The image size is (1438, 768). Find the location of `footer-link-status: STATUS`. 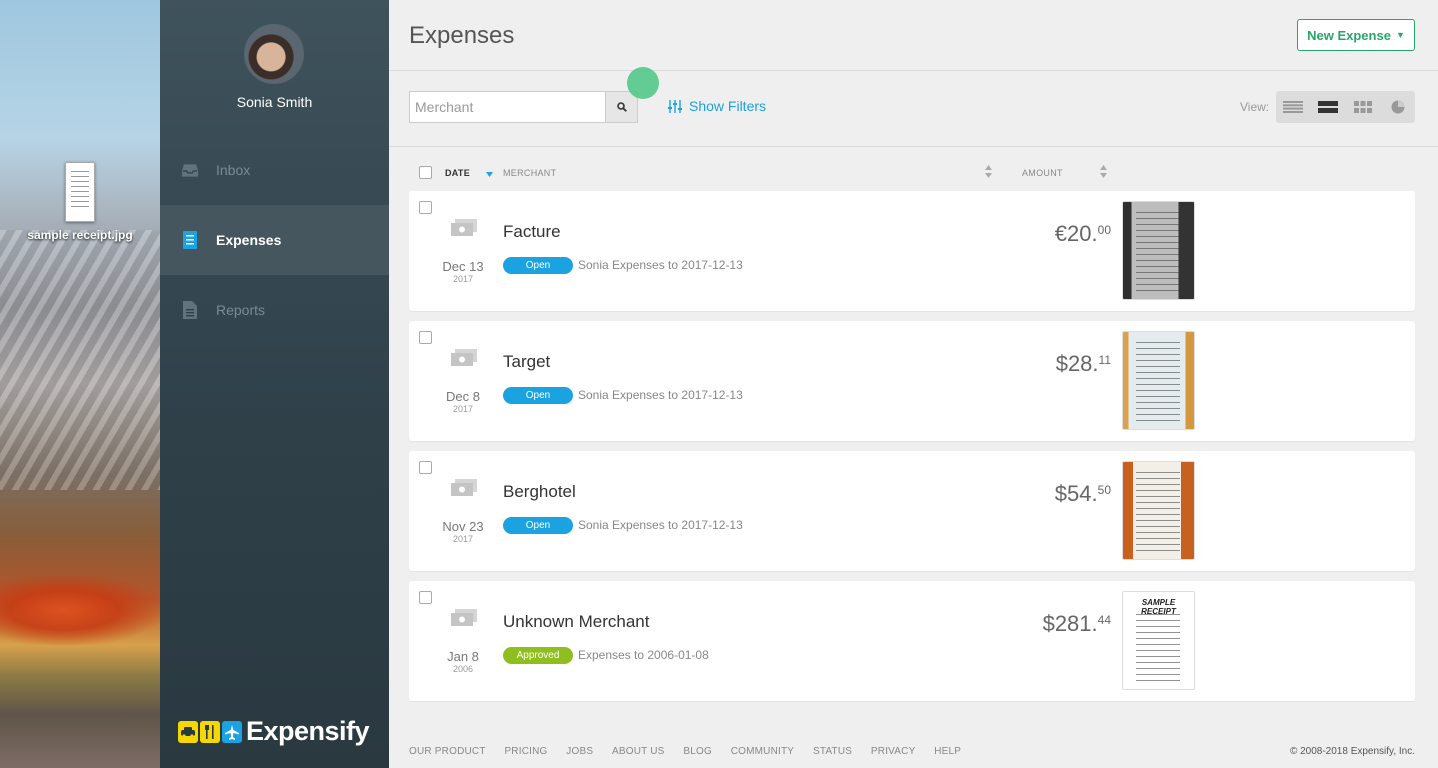

footer-link-status: STATUS is located at coordinates (832, 751).